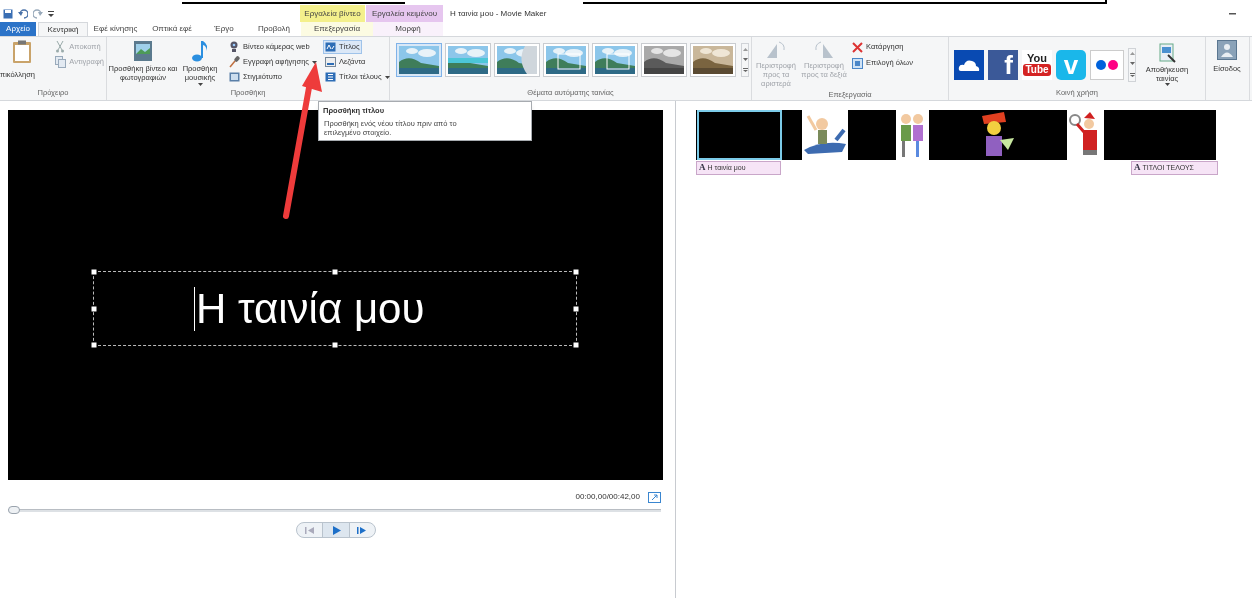 The width and height of the screenshot is (1252, 600). I want to click on play-button, so click(335, 530).